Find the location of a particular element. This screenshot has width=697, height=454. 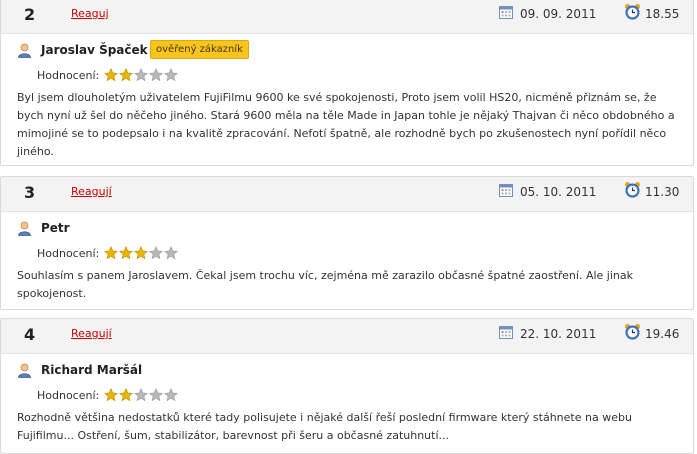

review-number: 4 is located at coordinates (30, 334).